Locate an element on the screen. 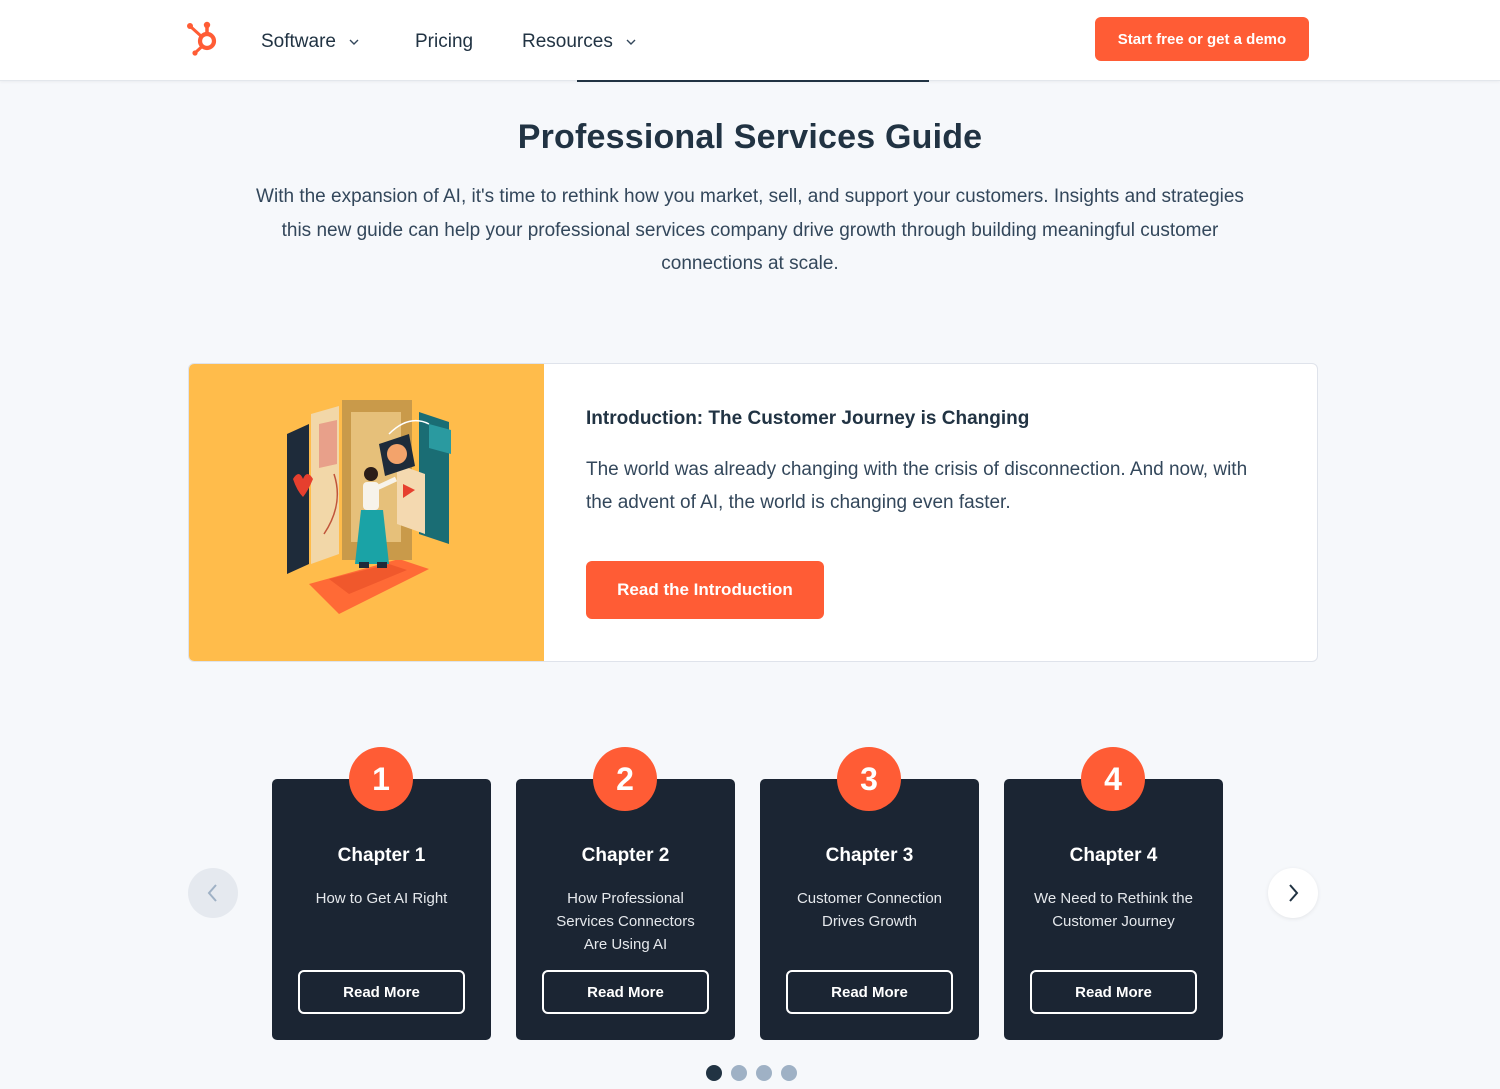  carousel-prev-button is located at coordinates (213, 893).